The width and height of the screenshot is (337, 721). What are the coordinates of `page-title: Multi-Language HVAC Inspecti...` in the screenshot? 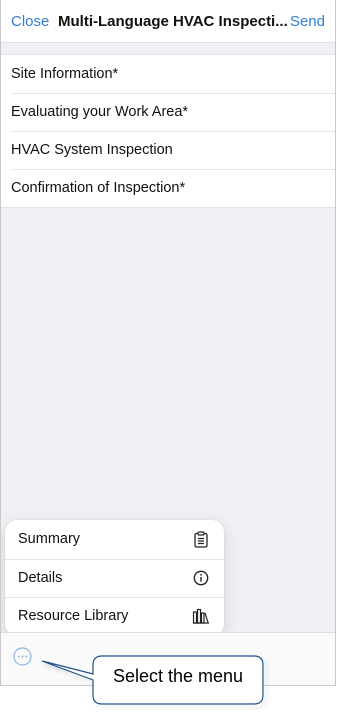 It's located at (173, 21).